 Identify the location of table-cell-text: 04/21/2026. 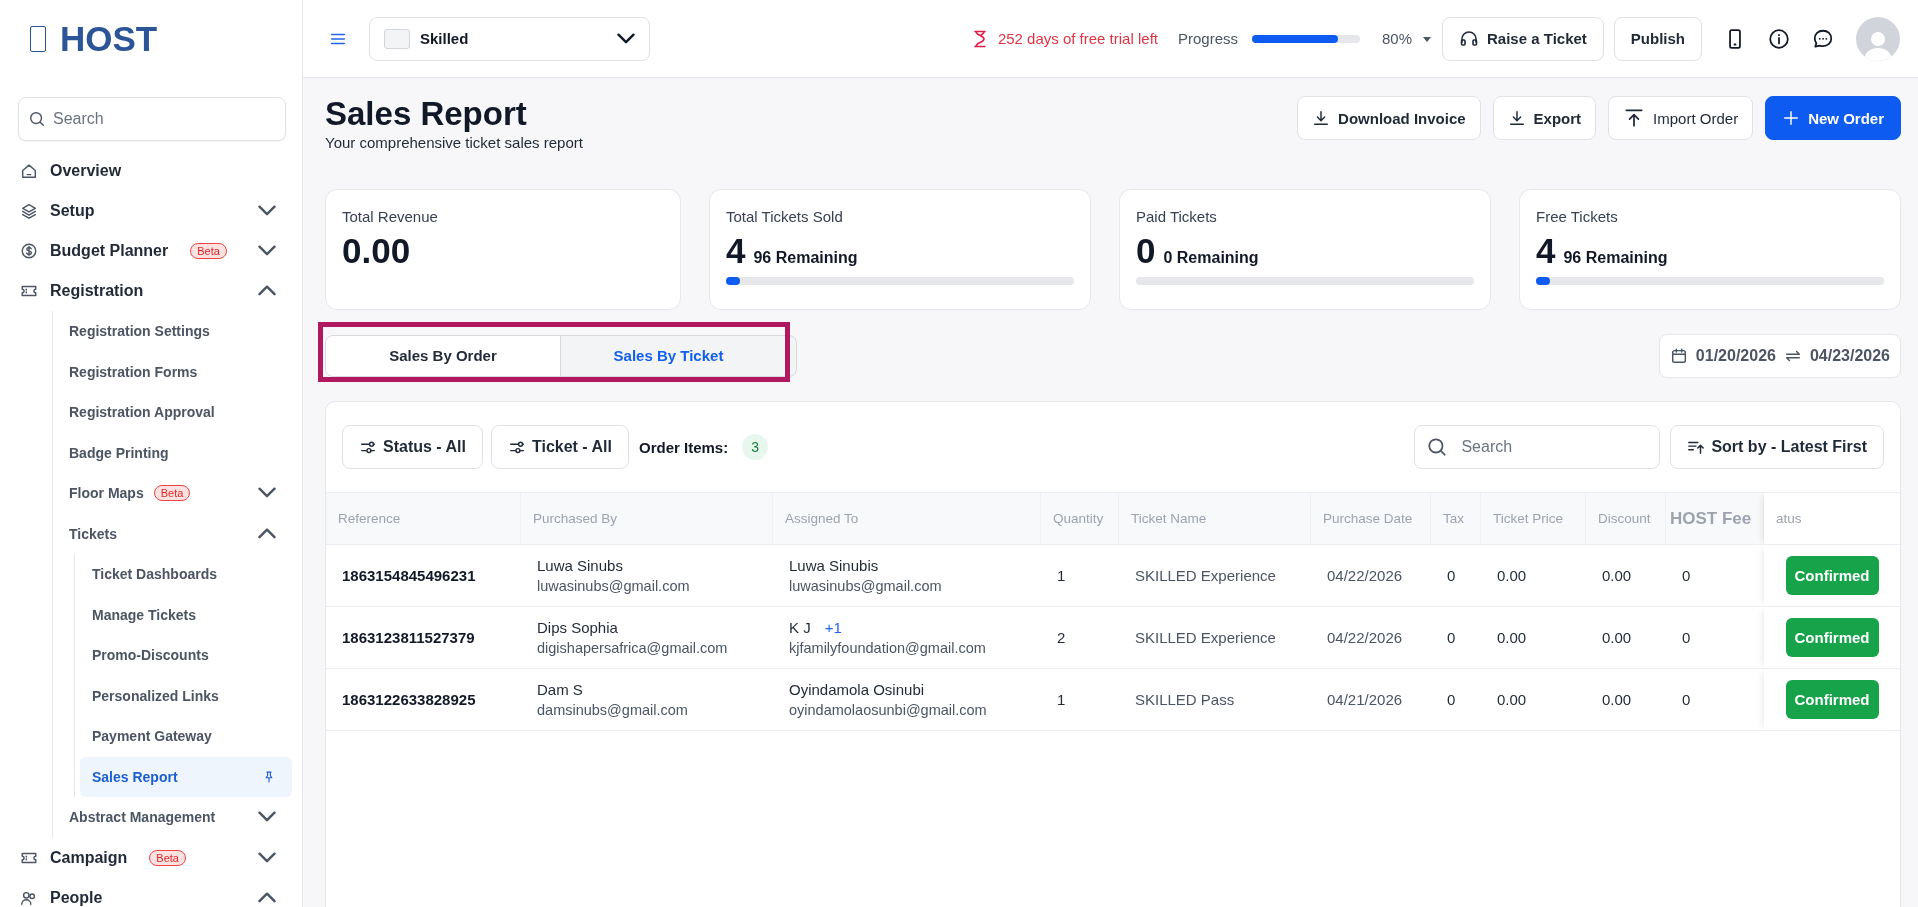
(1365, 699).